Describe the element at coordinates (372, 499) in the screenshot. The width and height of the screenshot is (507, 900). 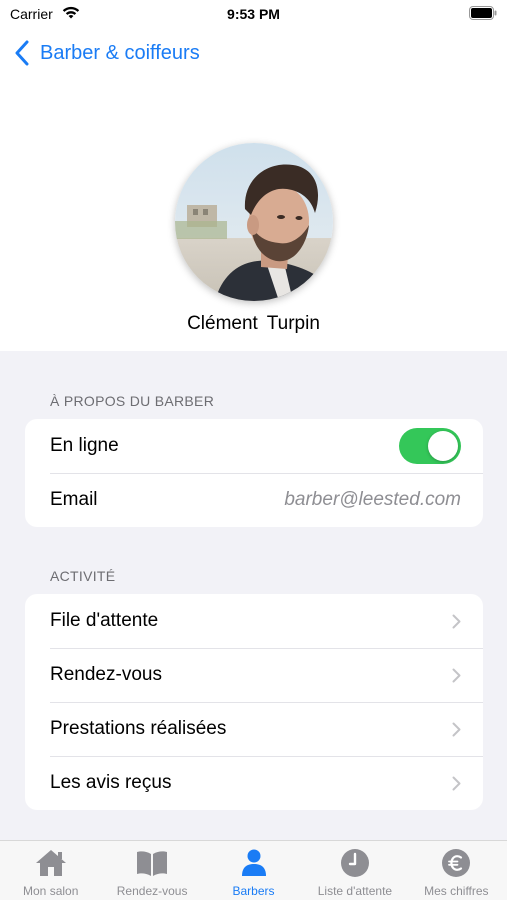
I see `email-value: barber@leested.com` at that location.